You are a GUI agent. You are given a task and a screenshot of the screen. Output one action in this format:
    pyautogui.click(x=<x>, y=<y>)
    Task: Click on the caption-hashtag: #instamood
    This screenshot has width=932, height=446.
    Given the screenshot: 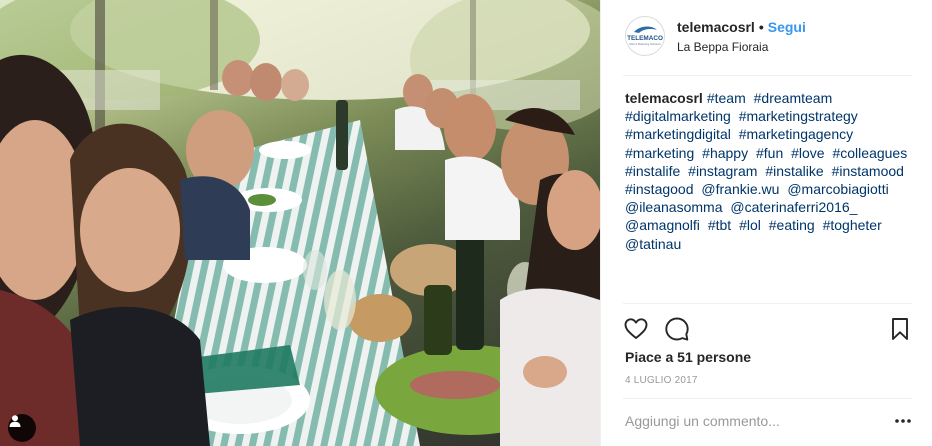 What is the action you would take?
    pyautogui.click(x=868, y=171)
    